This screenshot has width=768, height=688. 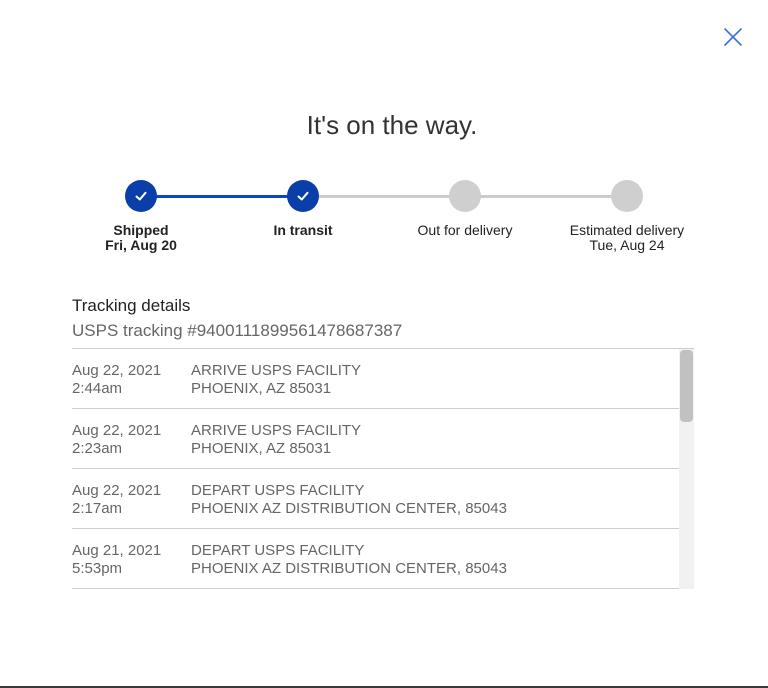 What do you see at coordinates (117, 550) in the screenshot?
I see `event-date: Aug 21, 2021` at bounding box center [117, 550].